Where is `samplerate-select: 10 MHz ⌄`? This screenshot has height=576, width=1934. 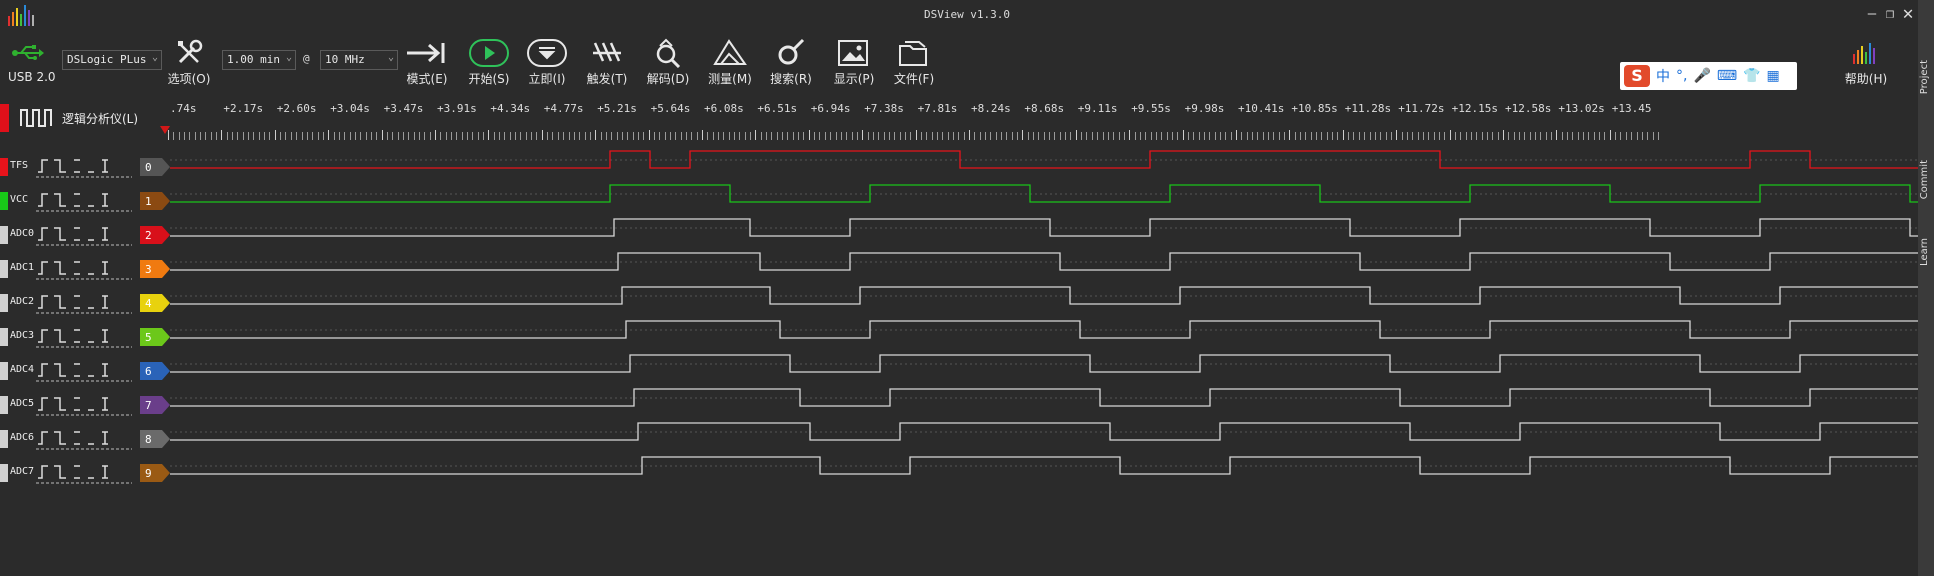
samplerate-select: 10 MHz ⌄ is located at coordinates (359, 60).